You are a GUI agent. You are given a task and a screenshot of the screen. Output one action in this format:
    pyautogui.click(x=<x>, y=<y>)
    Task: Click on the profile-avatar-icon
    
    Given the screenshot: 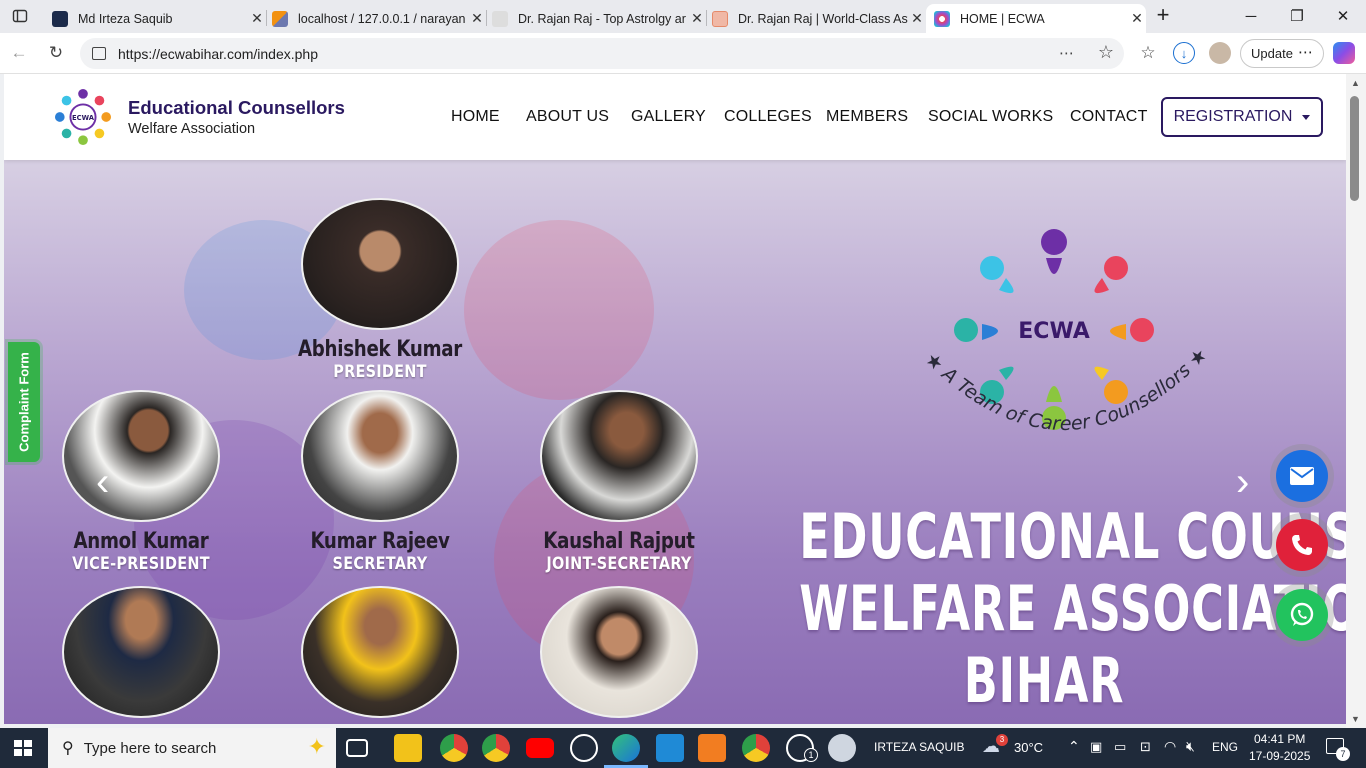 What is the action you would take?
    pyautogui.click(x=1220, y=53)
    